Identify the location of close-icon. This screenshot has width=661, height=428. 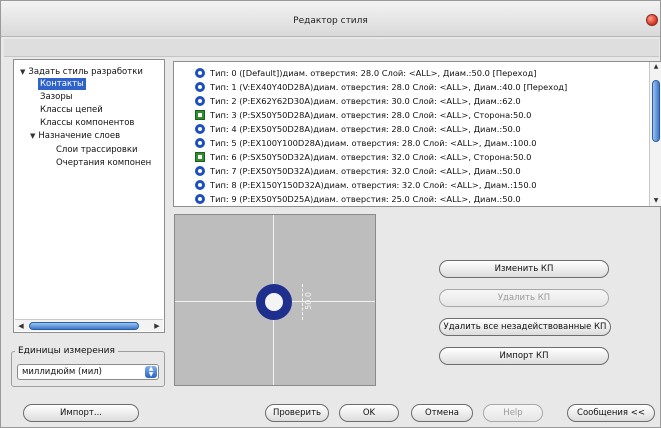
(652, 20).